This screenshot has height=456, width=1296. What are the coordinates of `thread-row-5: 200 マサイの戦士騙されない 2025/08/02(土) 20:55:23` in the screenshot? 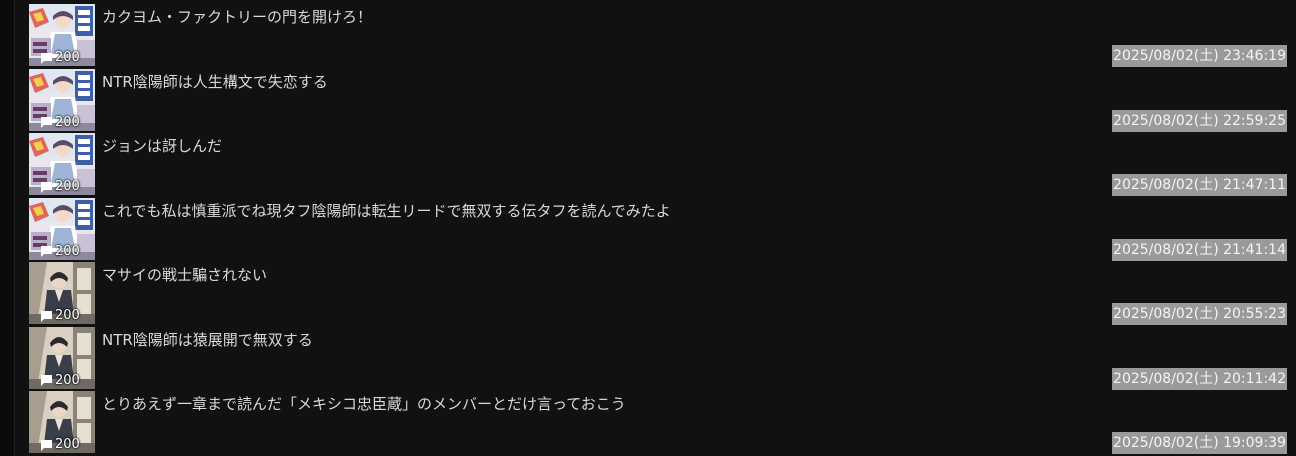 It's located at (648, 291).